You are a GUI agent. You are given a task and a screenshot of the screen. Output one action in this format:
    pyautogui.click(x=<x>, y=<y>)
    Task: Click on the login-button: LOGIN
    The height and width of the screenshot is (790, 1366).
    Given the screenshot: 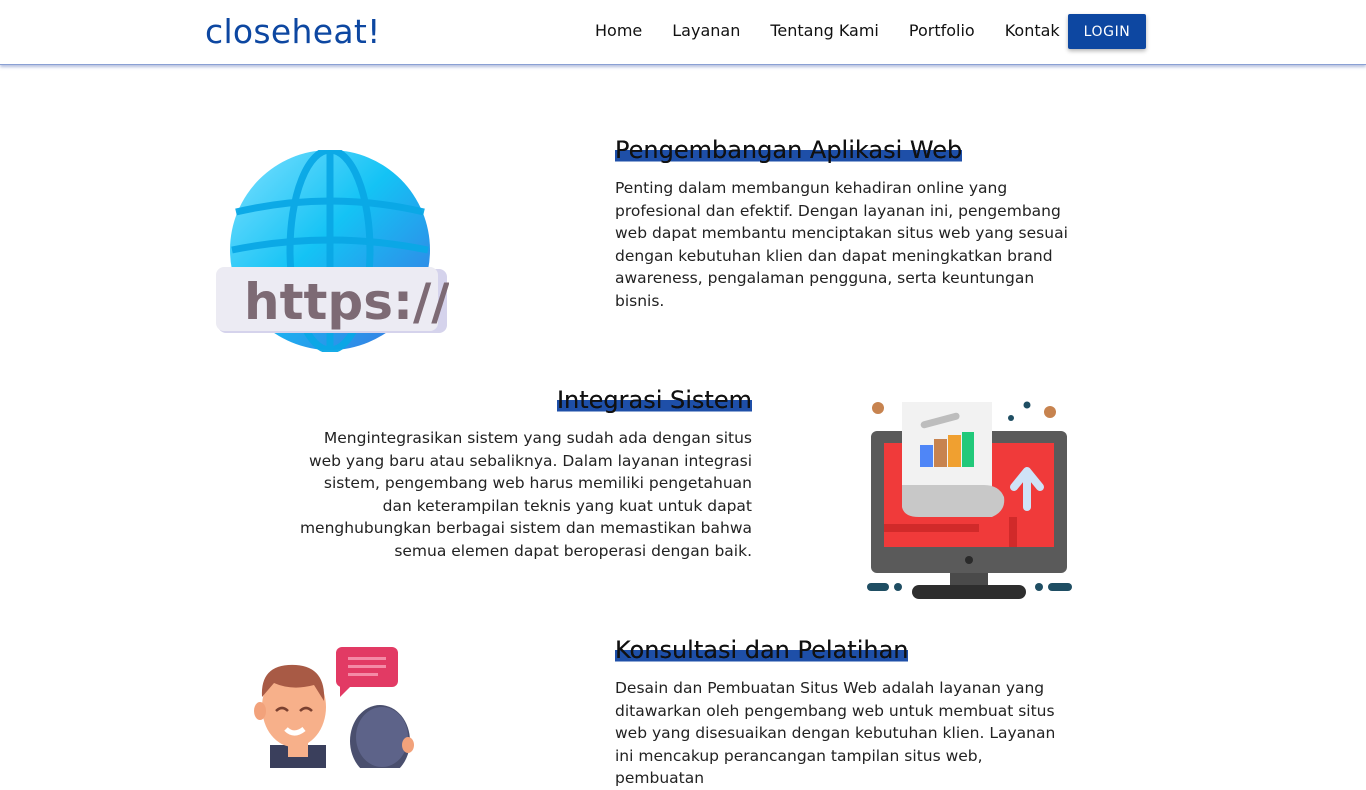 What is the action you would take?
    pyautogui.click(x=1107, y=31)
    